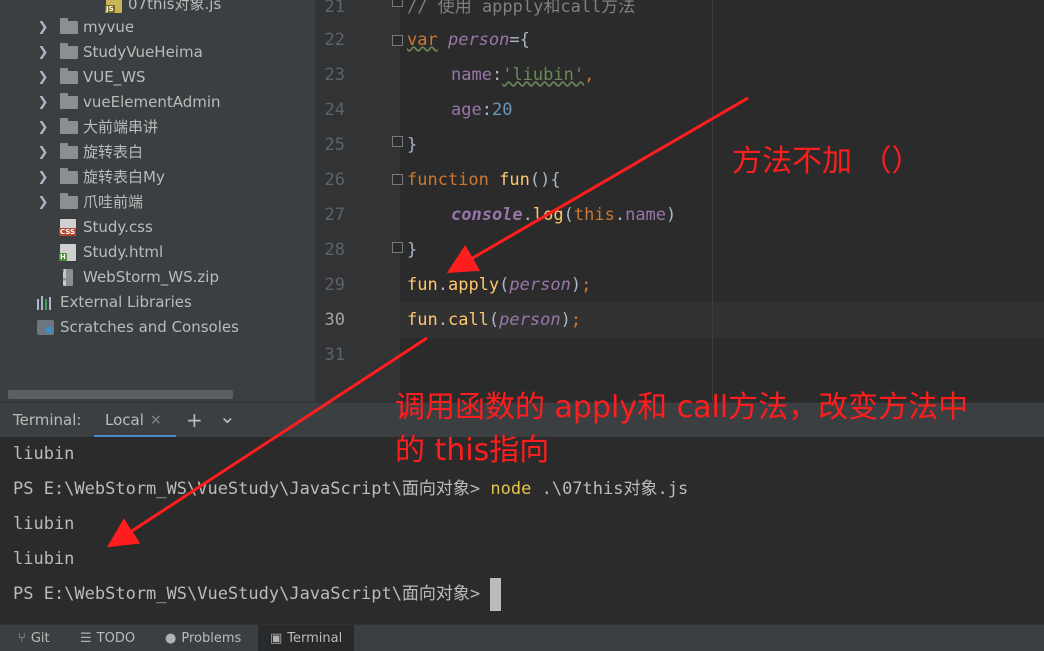  Describe the element at coordinates (203, 638) in the screenshot. I see `problems-tool-button: ● Problems` at that location.